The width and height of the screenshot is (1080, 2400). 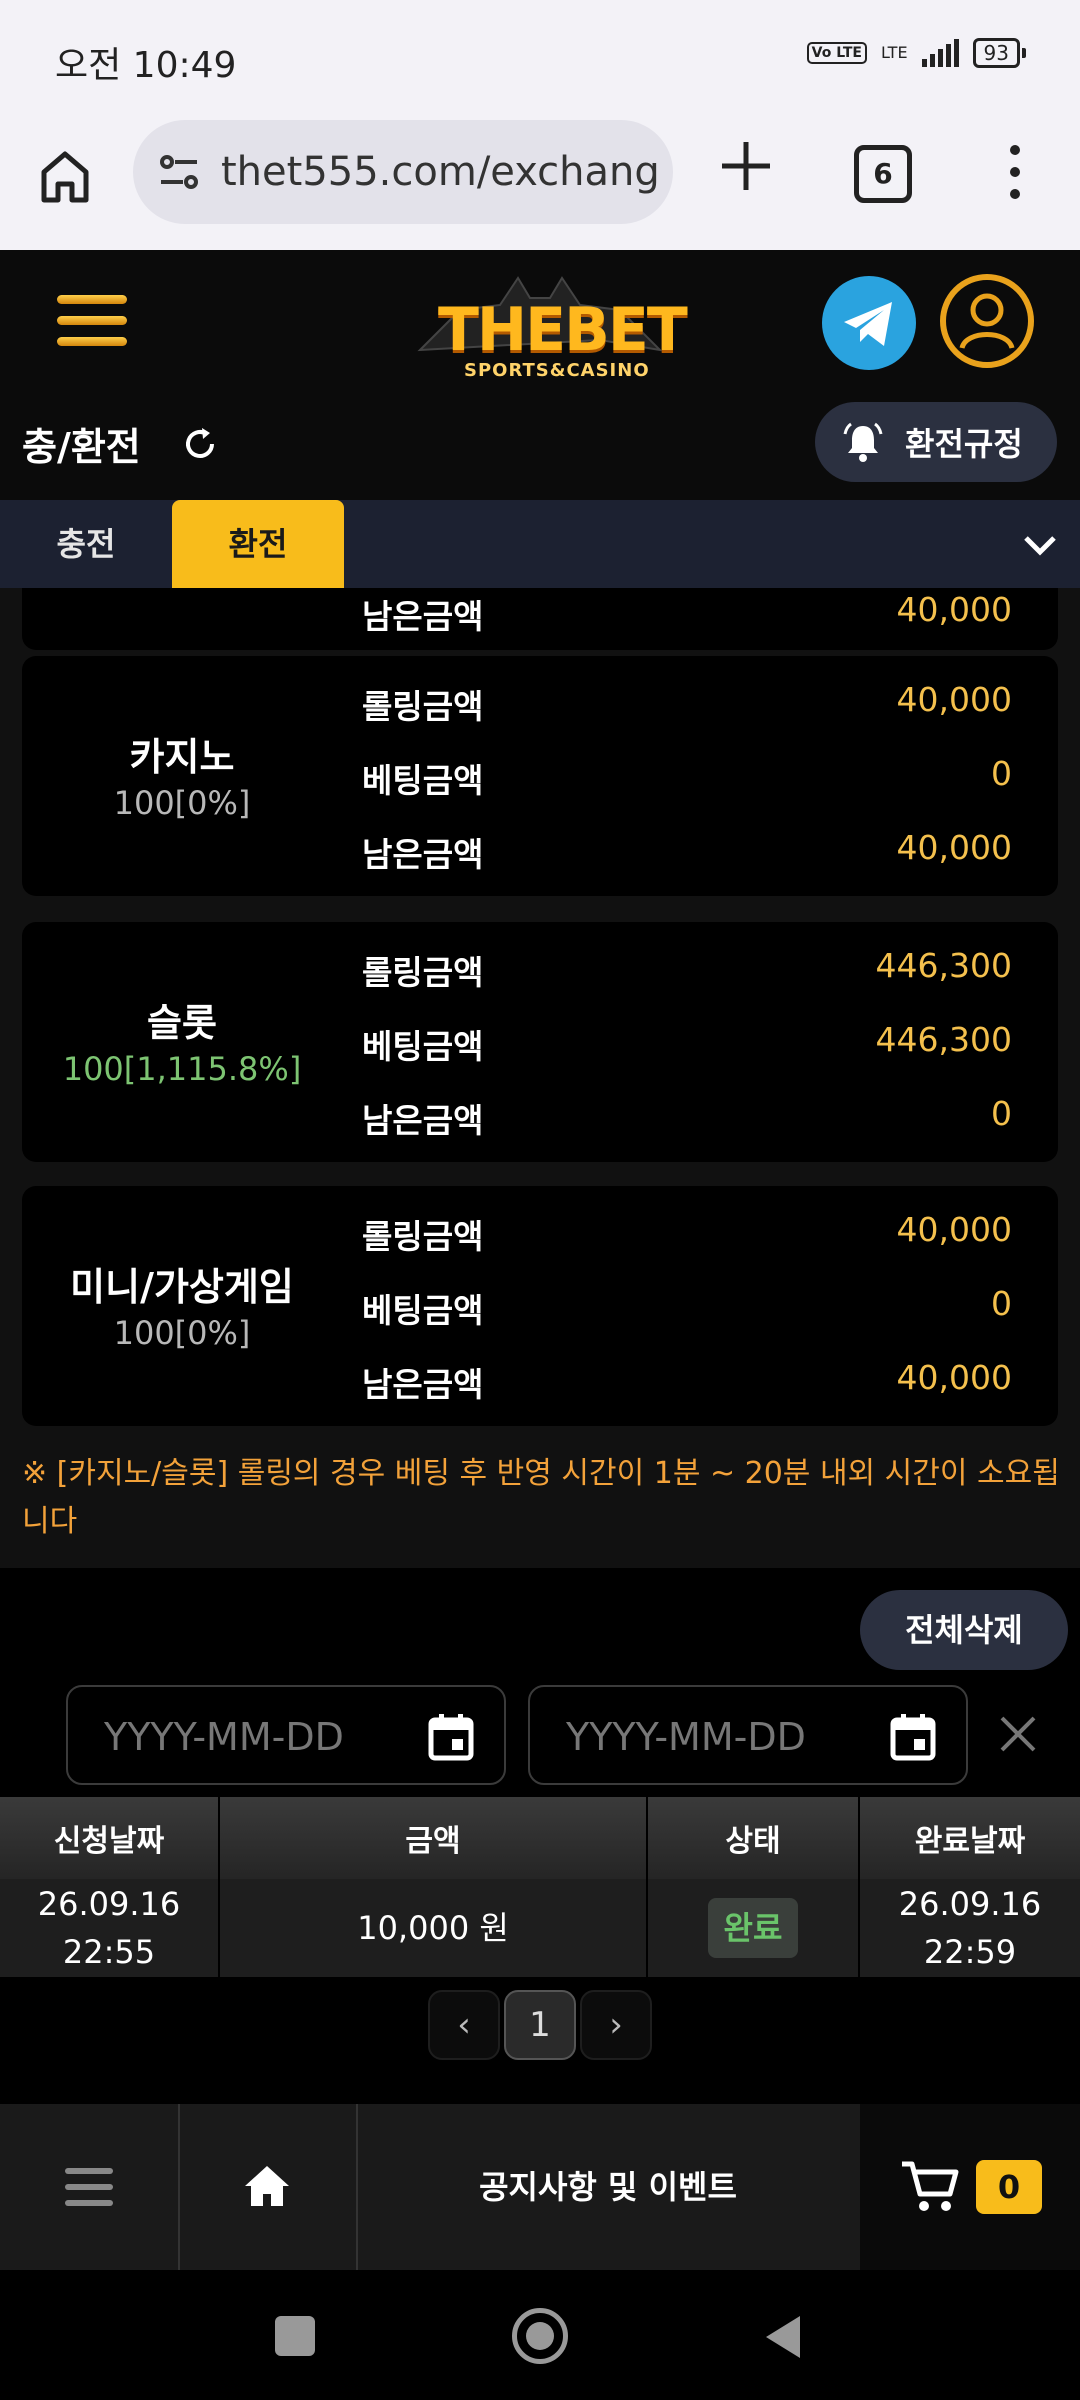 What do you see at coordinates (182, 1287) in the screenshot?
I see `card-name: 미니/가상게임` at bounding box center [182, 1287].